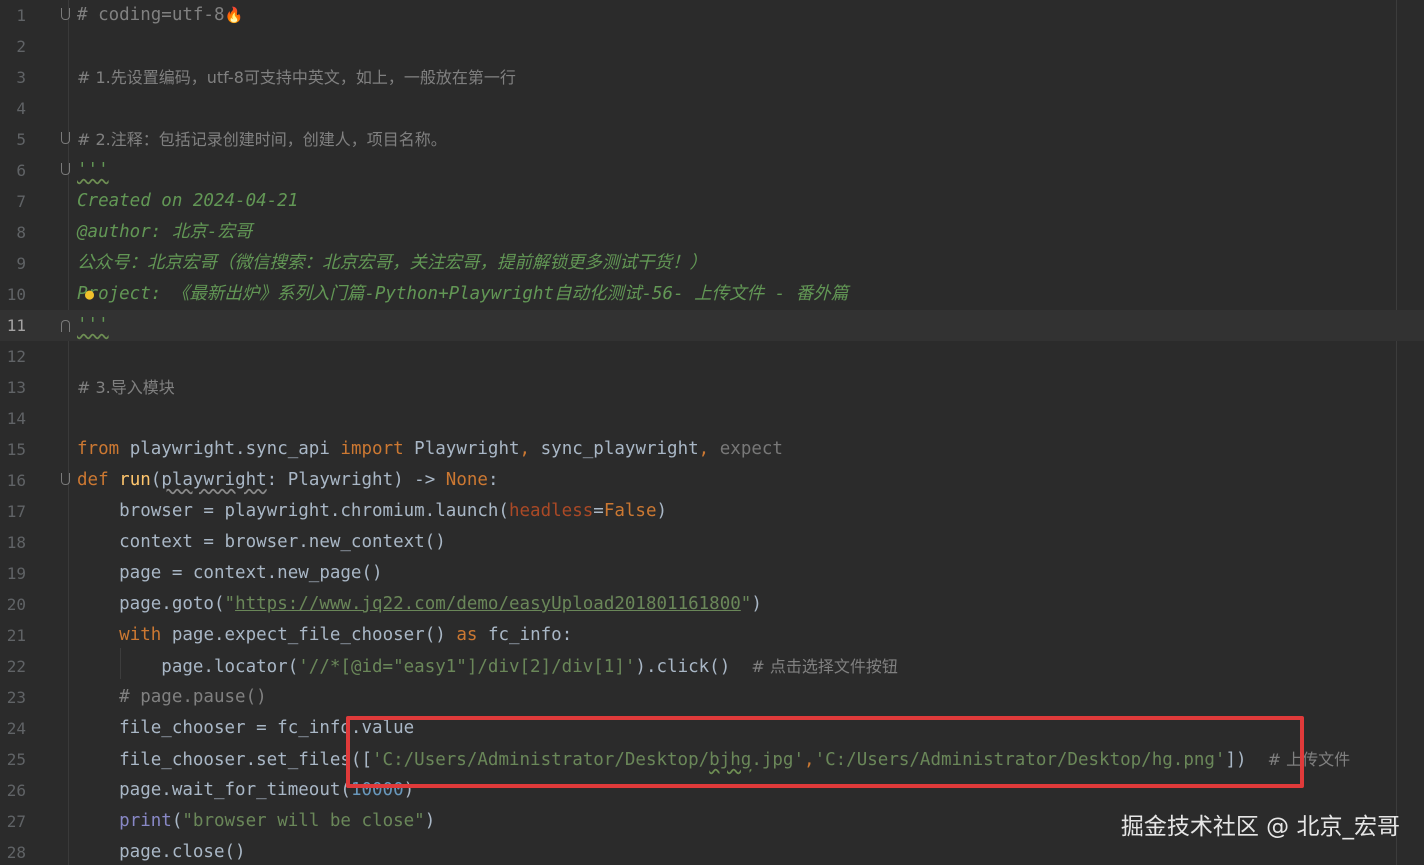  Describe the element at coordinates (126, 387) in the screenshot. I see `code-comment: # 3.导入模块` at that location.